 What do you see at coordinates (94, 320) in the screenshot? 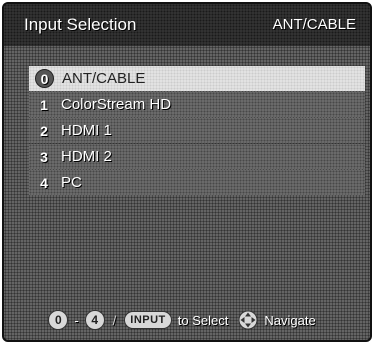
I see `key-4-icon: 4` at bounding box center [94, 320].